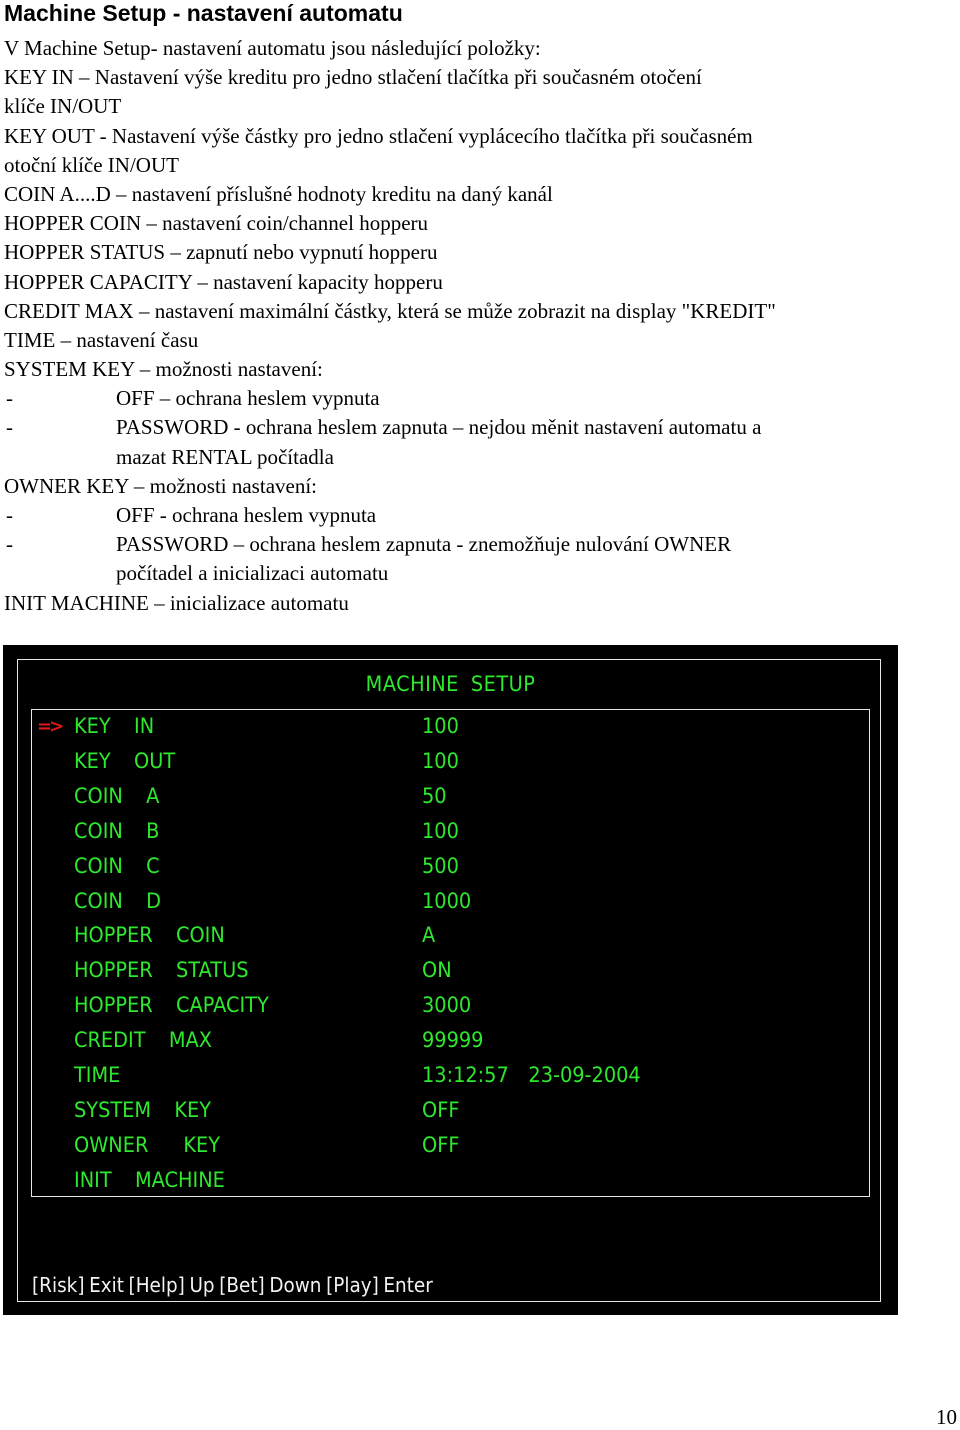 Image resolution: width=960 pixels, height=1430 pixels. I want to click on setting-value: 500, so click(440, 865).